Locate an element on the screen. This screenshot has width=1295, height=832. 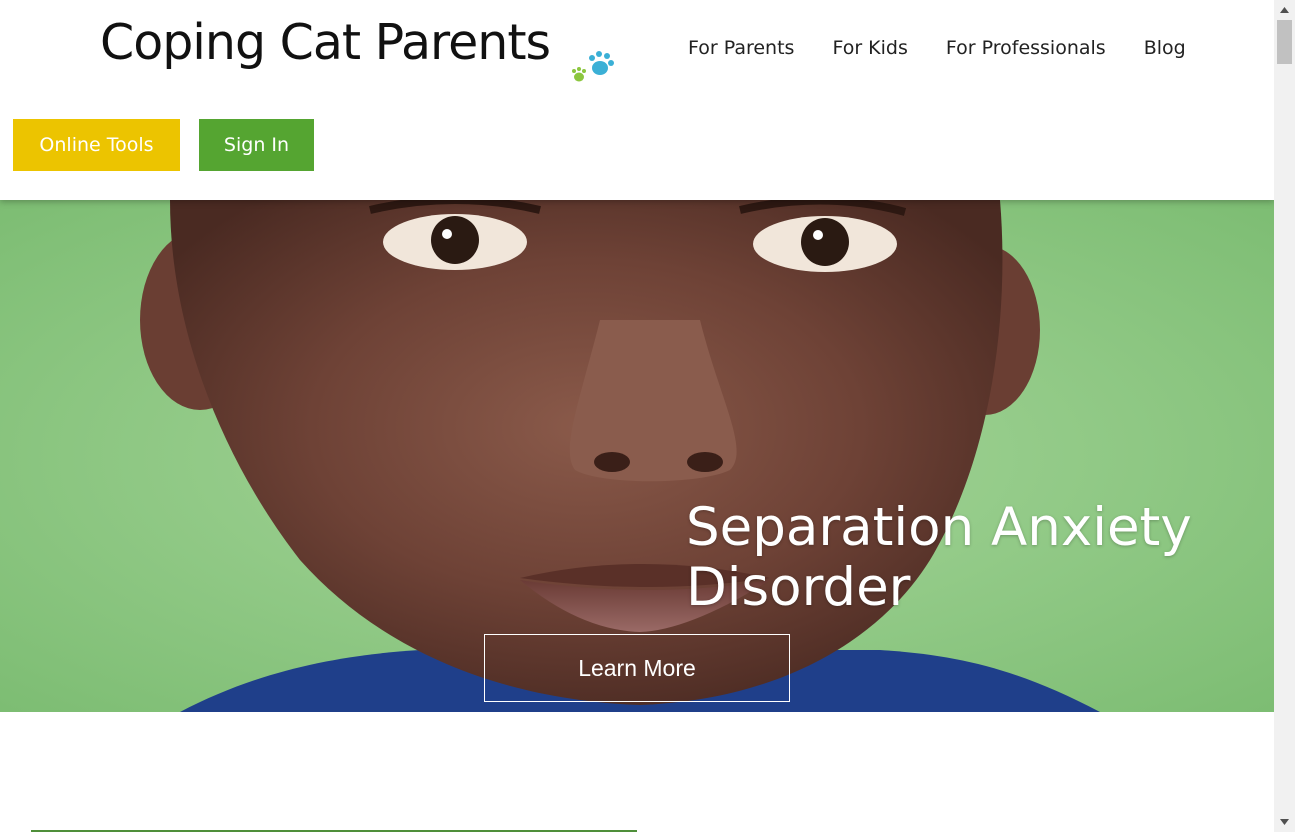
scroll-up-arrow-icon is located at coordinates (1284, 10).